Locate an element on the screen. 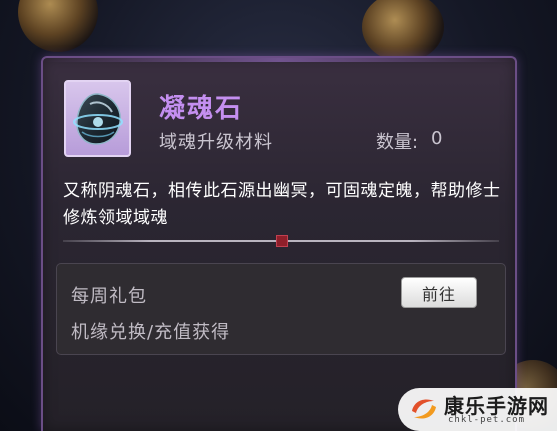  watermark: 康乐手游网 chkl-pet.com is located at coordinates (477, 409).